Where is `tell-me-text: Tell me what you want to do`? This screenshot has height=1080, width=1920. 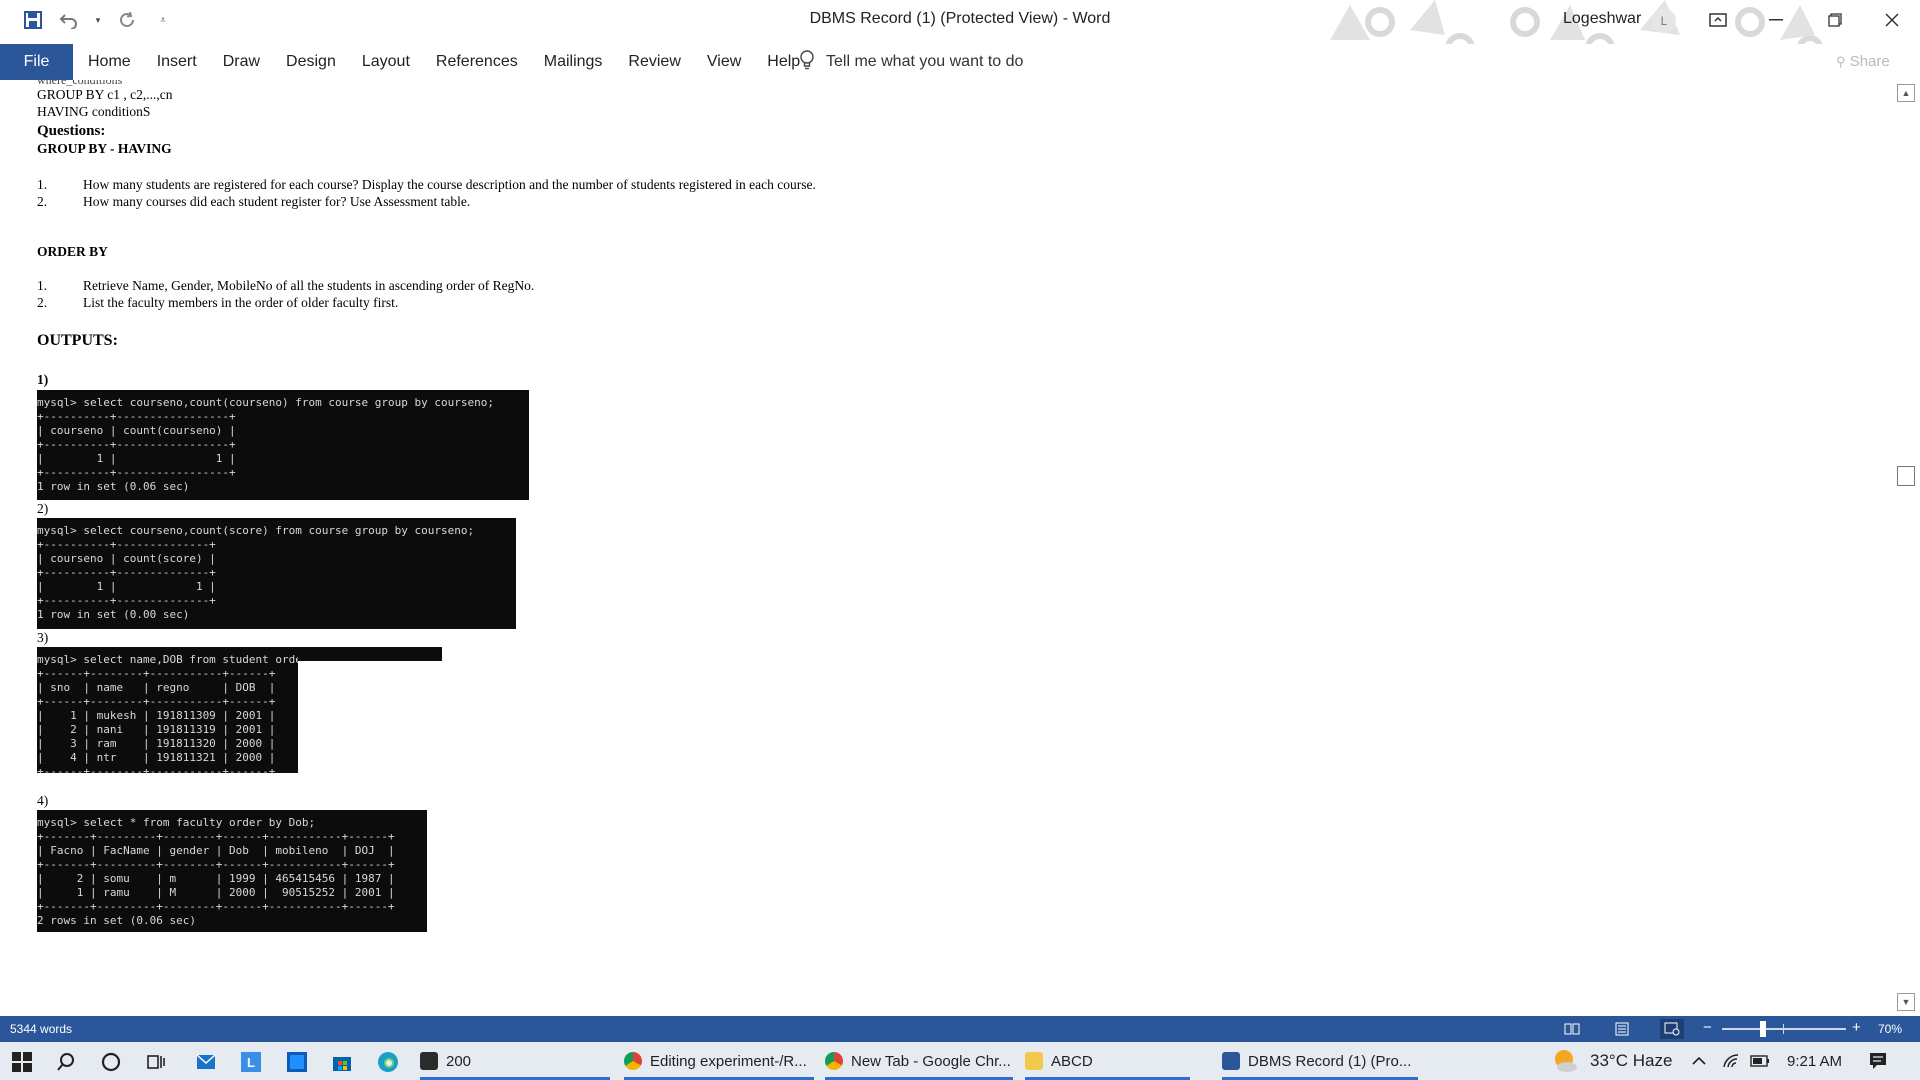
tell-me-text: Tell me what you want to do is located at coordinates (925, 61).